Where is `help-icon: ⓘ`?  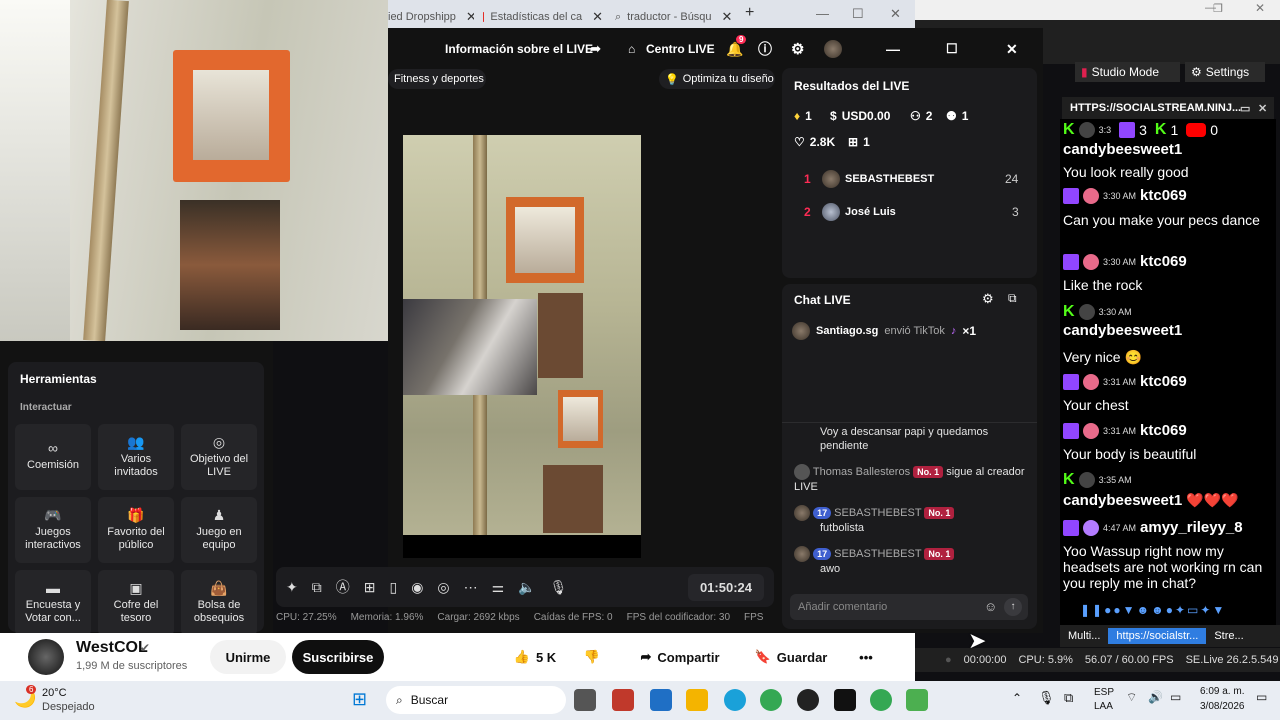
help-icon: ⓘ is located at coordinates (765, 49).